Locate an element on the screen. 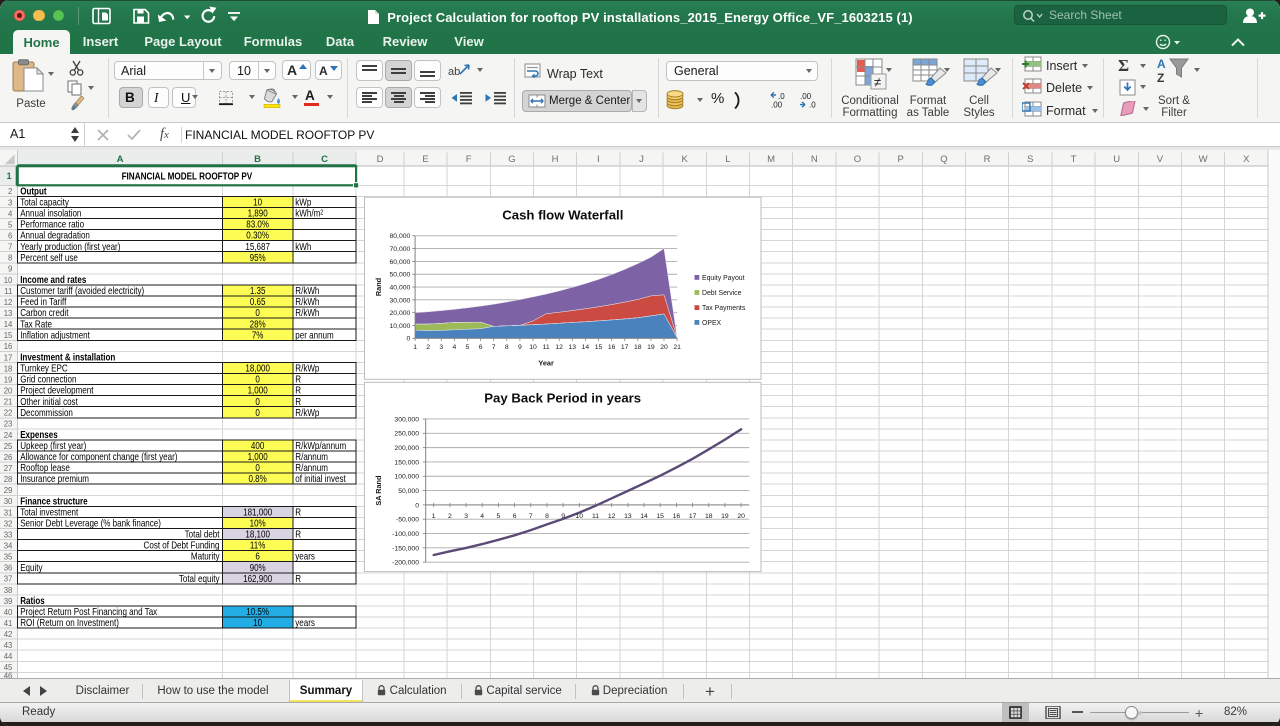 This screenshot has width=1280, height=726. svg-text: 14 is located at coordinates (644, 516).